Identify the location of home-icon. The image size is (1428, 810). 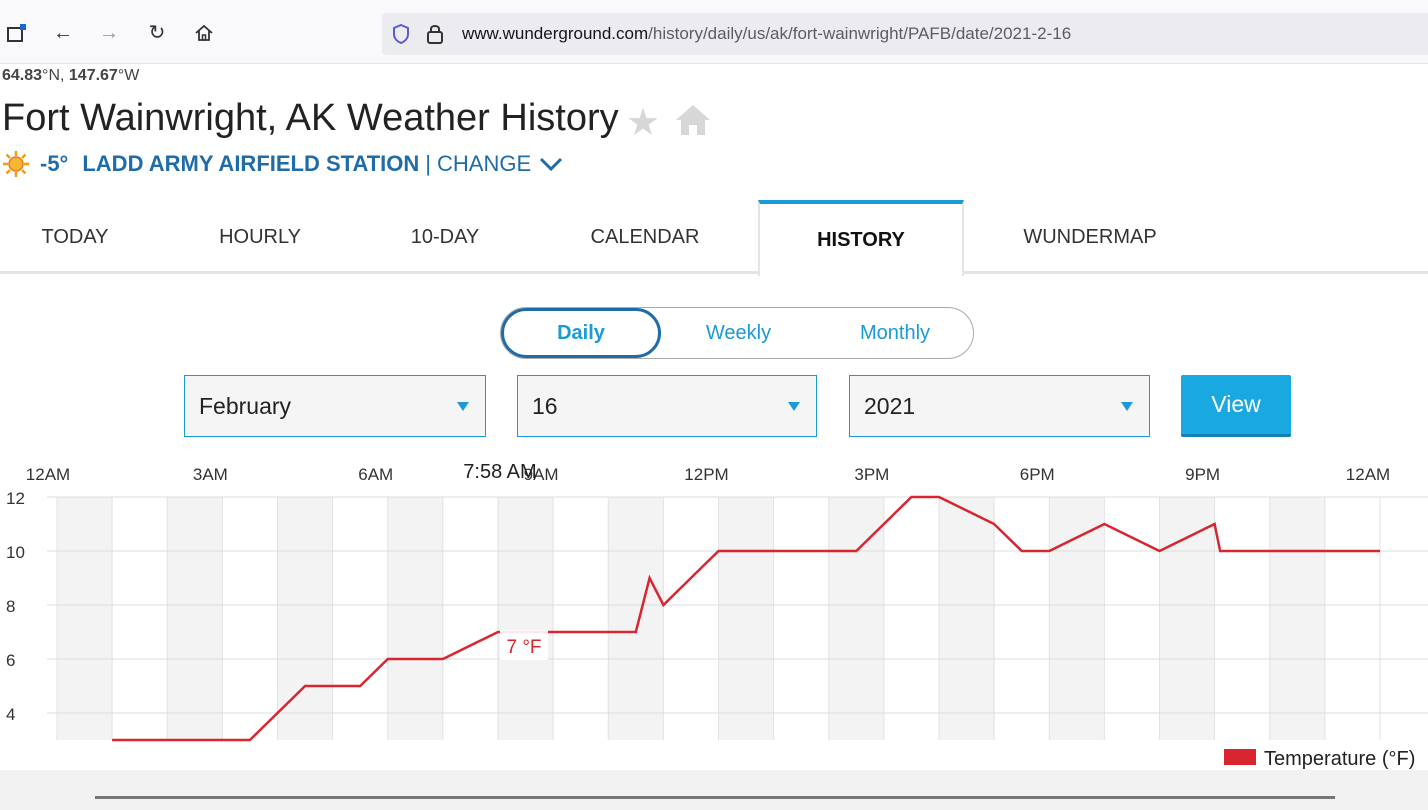
(693, 120).